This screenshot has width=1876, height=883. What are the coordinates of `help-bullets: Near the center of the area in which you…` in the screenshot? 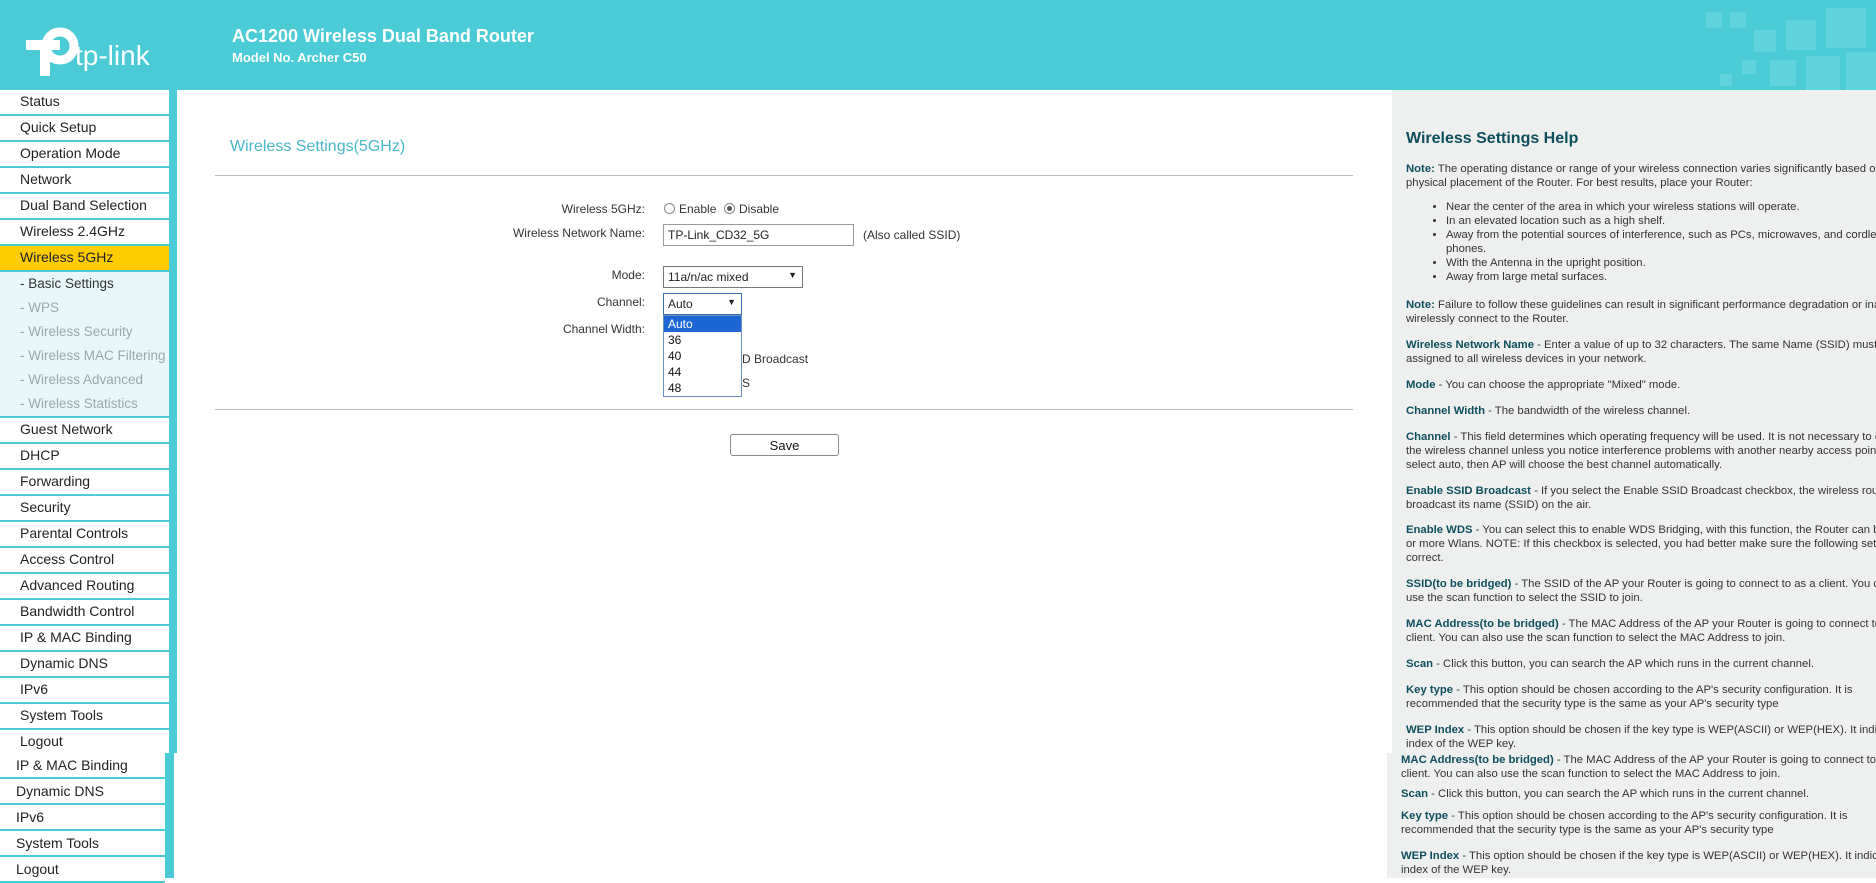 It's located at (1641, 242).